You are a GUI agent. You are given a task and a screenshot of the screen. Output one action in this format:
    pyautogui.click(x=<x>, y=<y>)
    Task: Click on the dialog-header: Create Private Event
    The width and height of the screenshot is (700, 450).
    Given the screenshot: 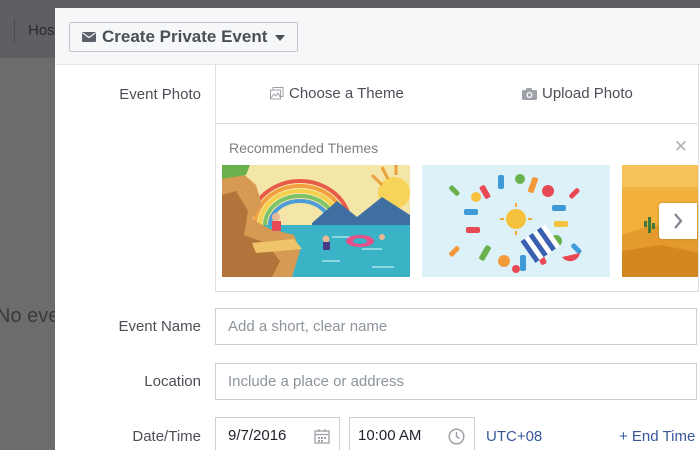 What is the action you would take?
    pyautogui.click(x=377, y=36)
    